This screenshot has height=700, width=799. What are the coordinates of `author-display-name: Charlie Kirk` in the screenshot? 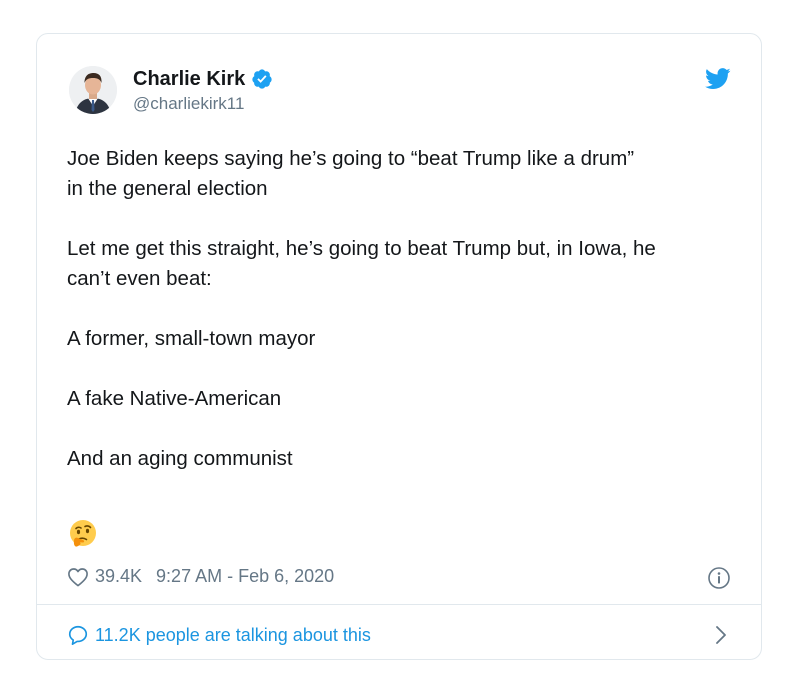 It's located at (189, 79).